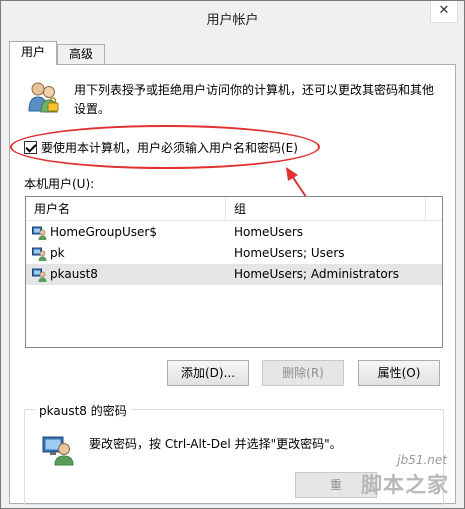  I want to click on password-group-title: pkaust8 的密码, so click(83, 410).